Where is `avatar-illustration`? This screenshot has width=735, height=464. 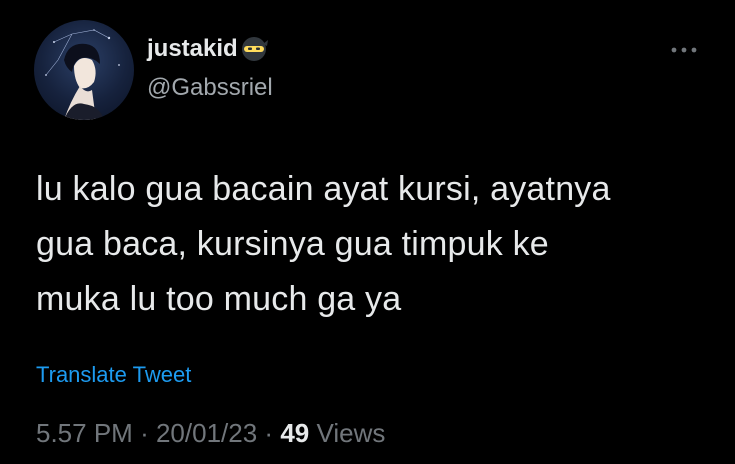 avatar-illustration is located at coordinates (82, 74).